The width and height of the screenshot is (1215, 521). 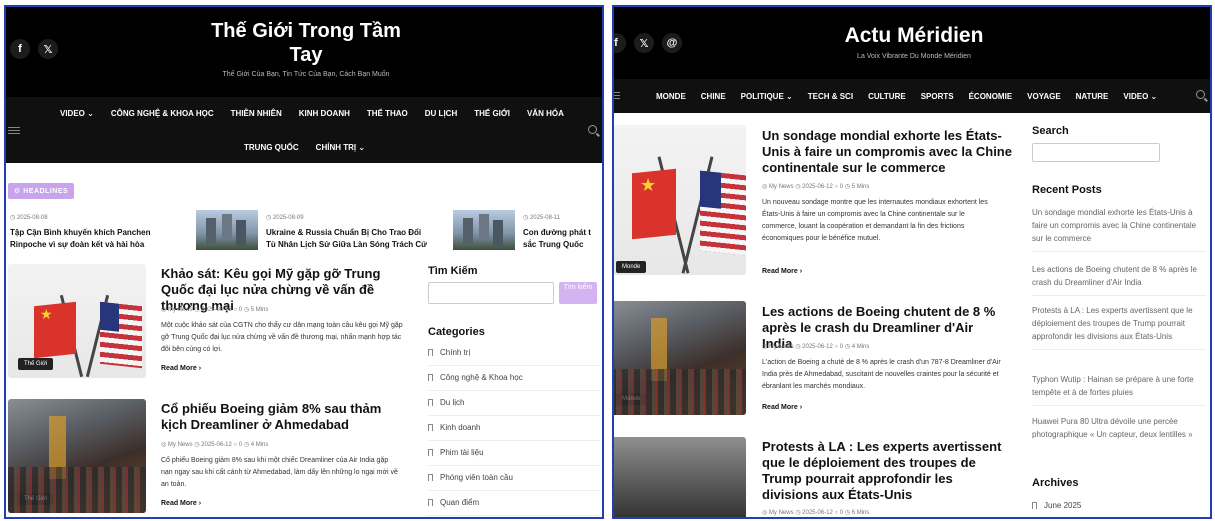 I want to click on category-label: Phim tài liệu, so click(x=462, y=452).